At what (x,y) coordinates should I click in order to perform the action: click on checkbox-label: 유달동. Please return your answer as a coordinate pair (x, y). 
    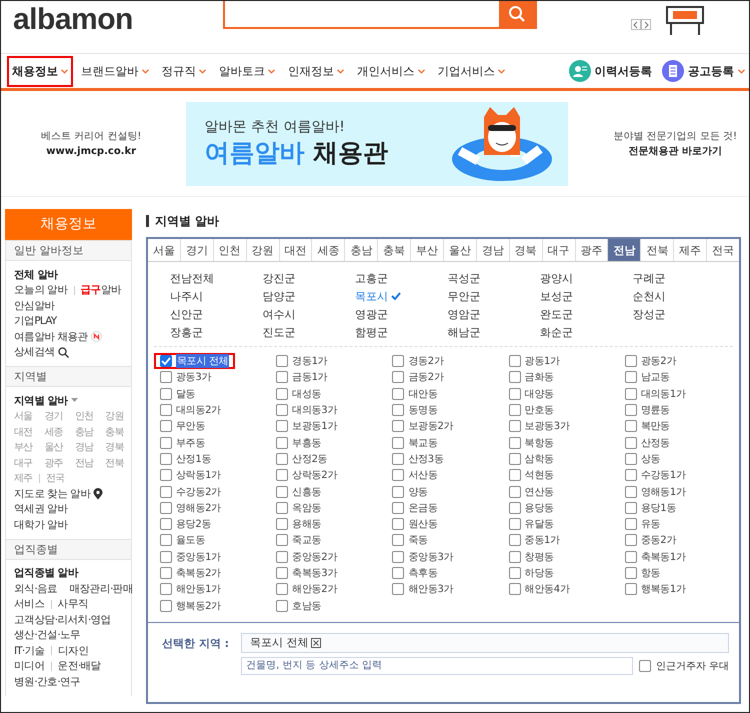
    Looking at the image, I should click on (539, 524).